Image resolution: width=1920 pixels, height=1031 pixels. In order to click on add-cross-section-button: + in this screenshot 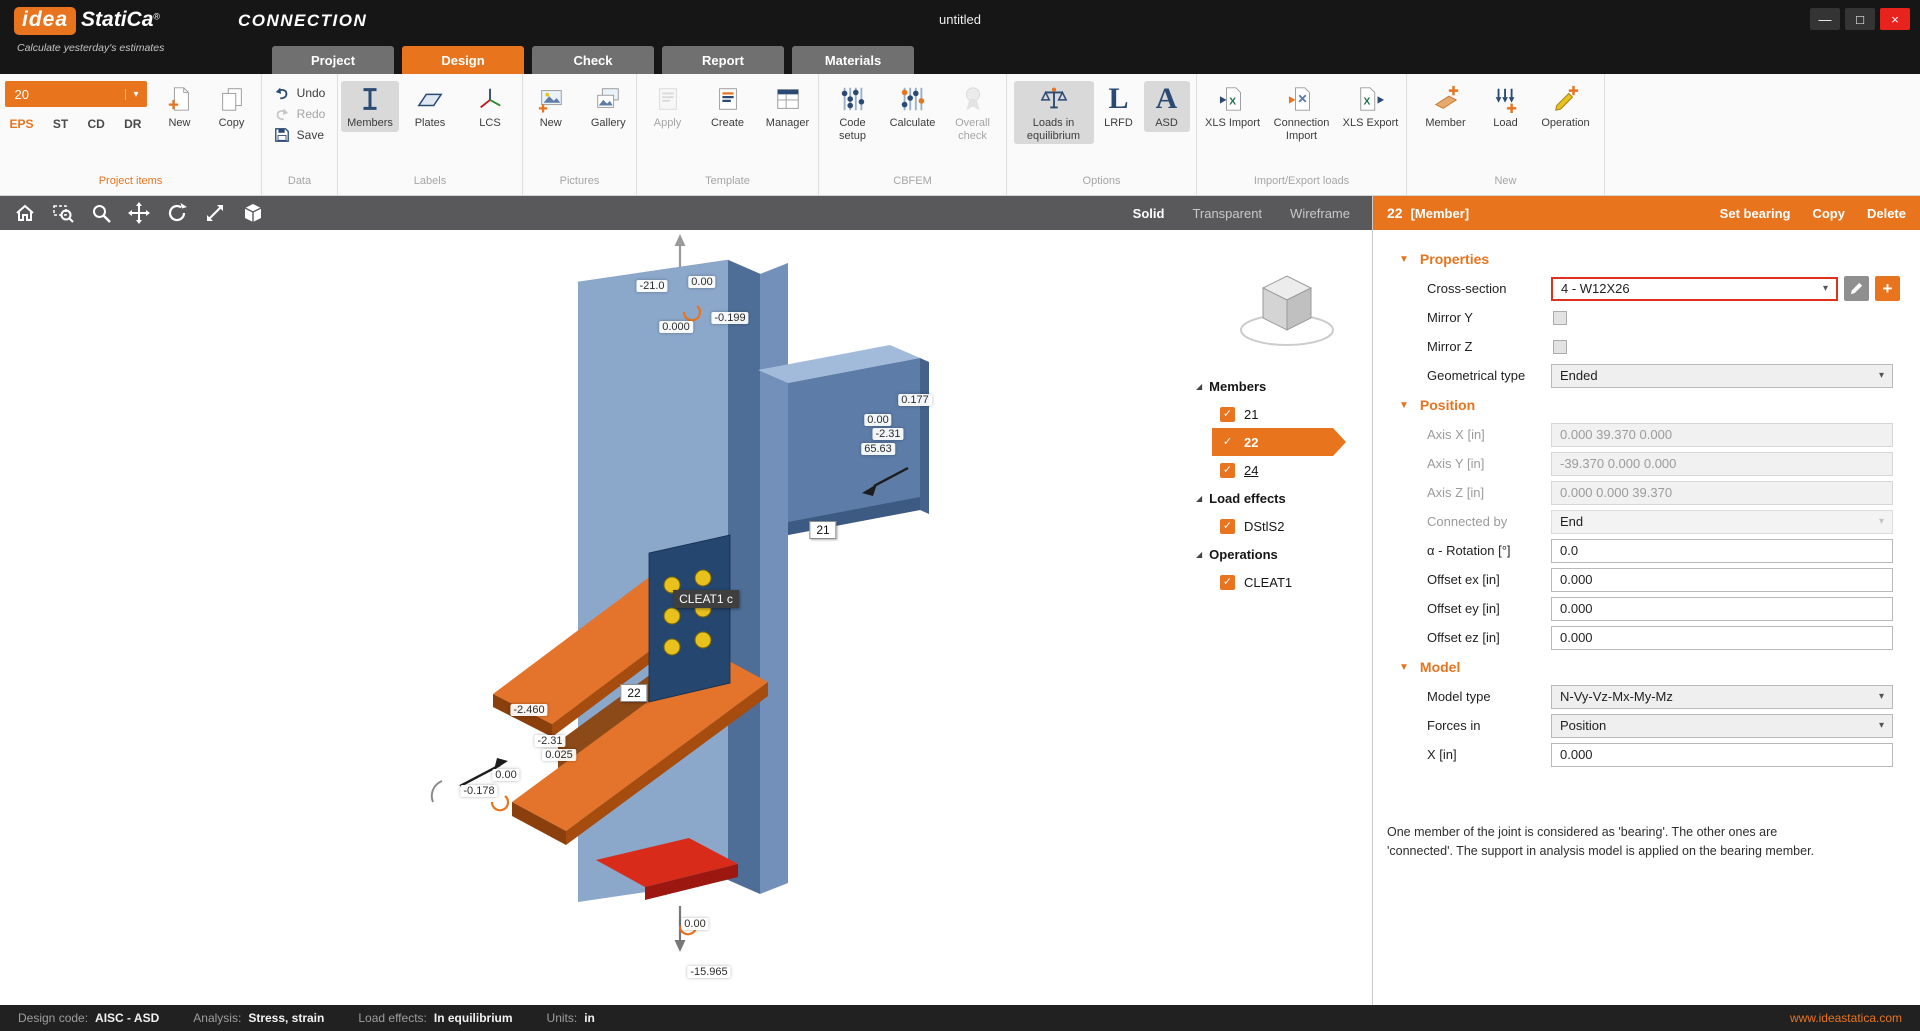, I will do `click(1887, 288)`.